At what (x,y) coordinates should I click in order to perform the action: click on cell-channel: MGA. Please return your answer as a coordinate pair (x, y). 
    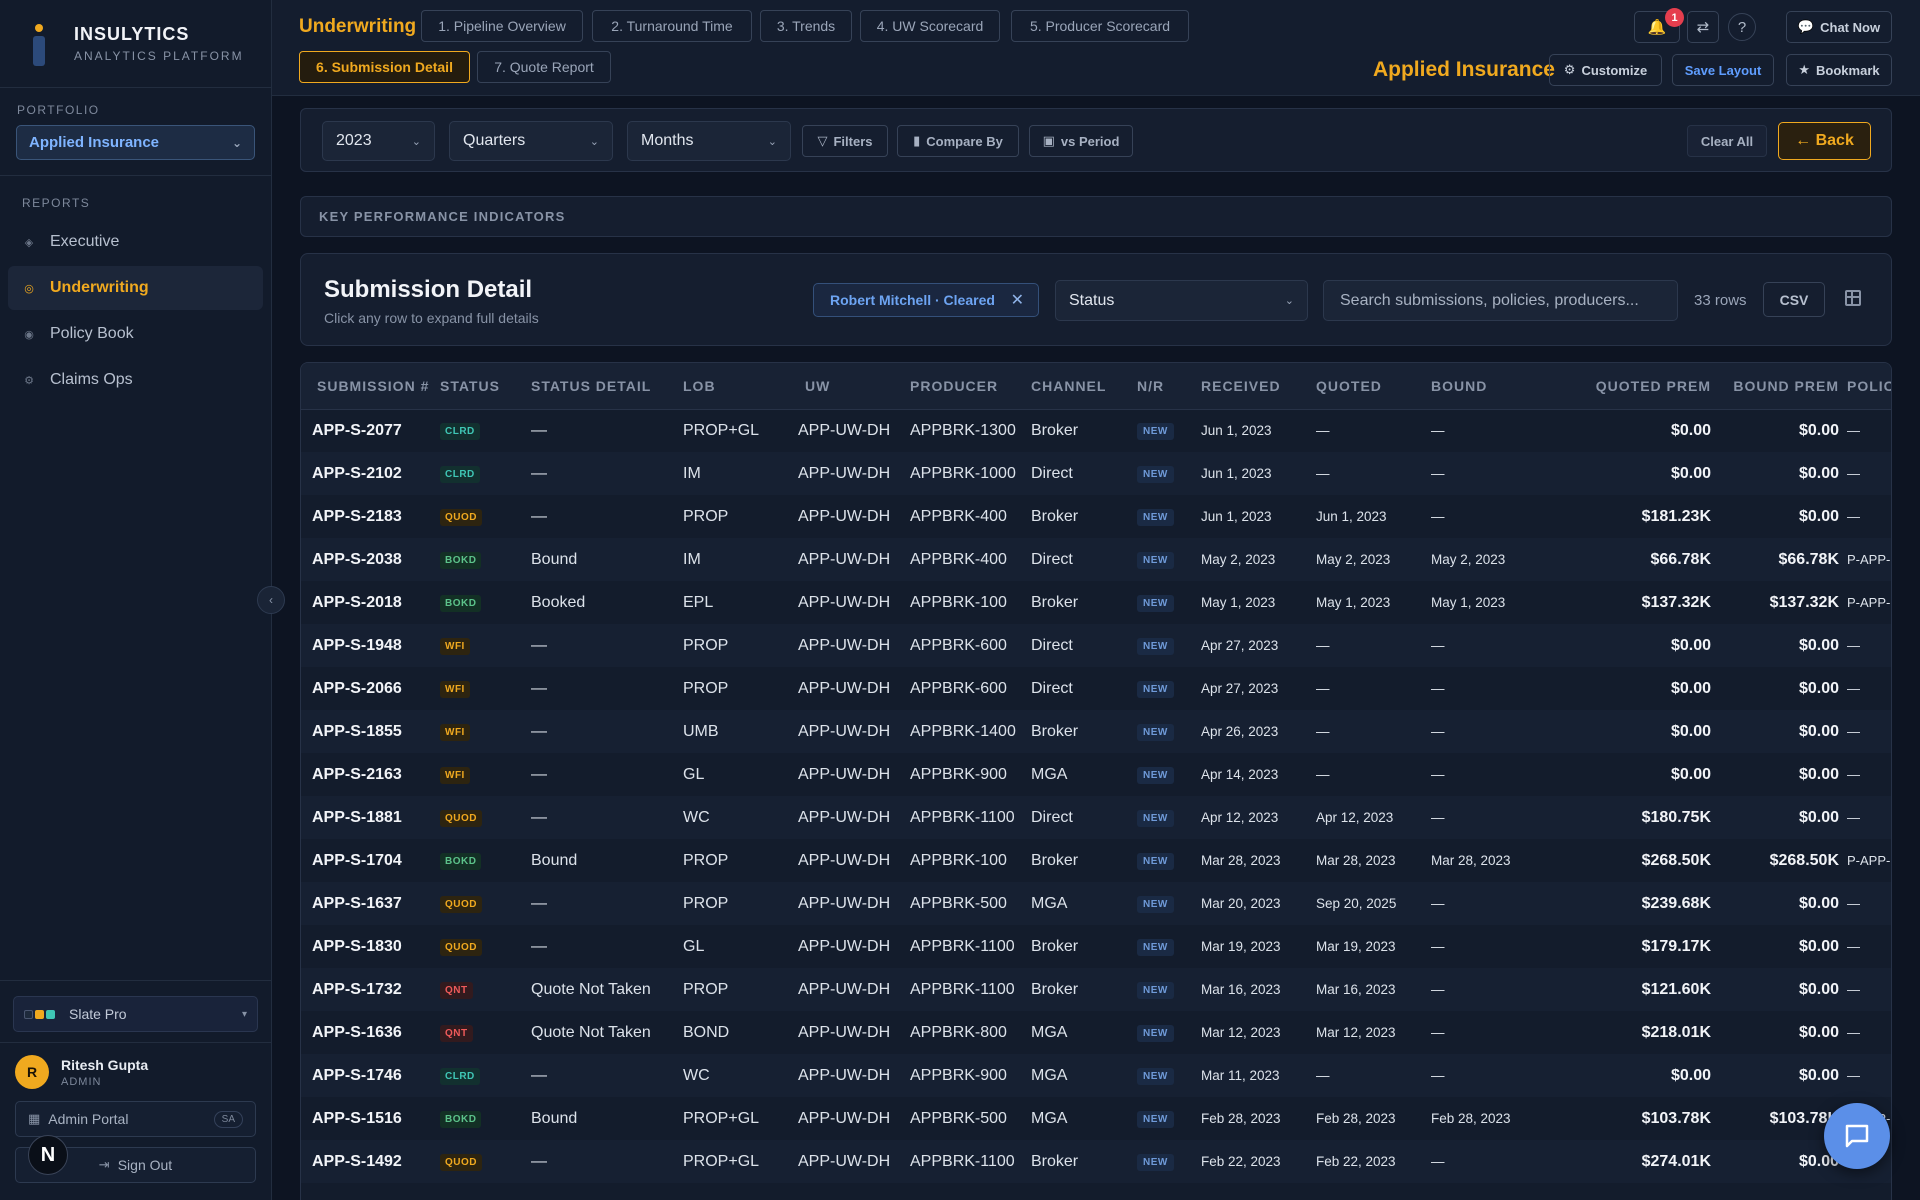
    Looking at the image, I should click on (1084, 903).